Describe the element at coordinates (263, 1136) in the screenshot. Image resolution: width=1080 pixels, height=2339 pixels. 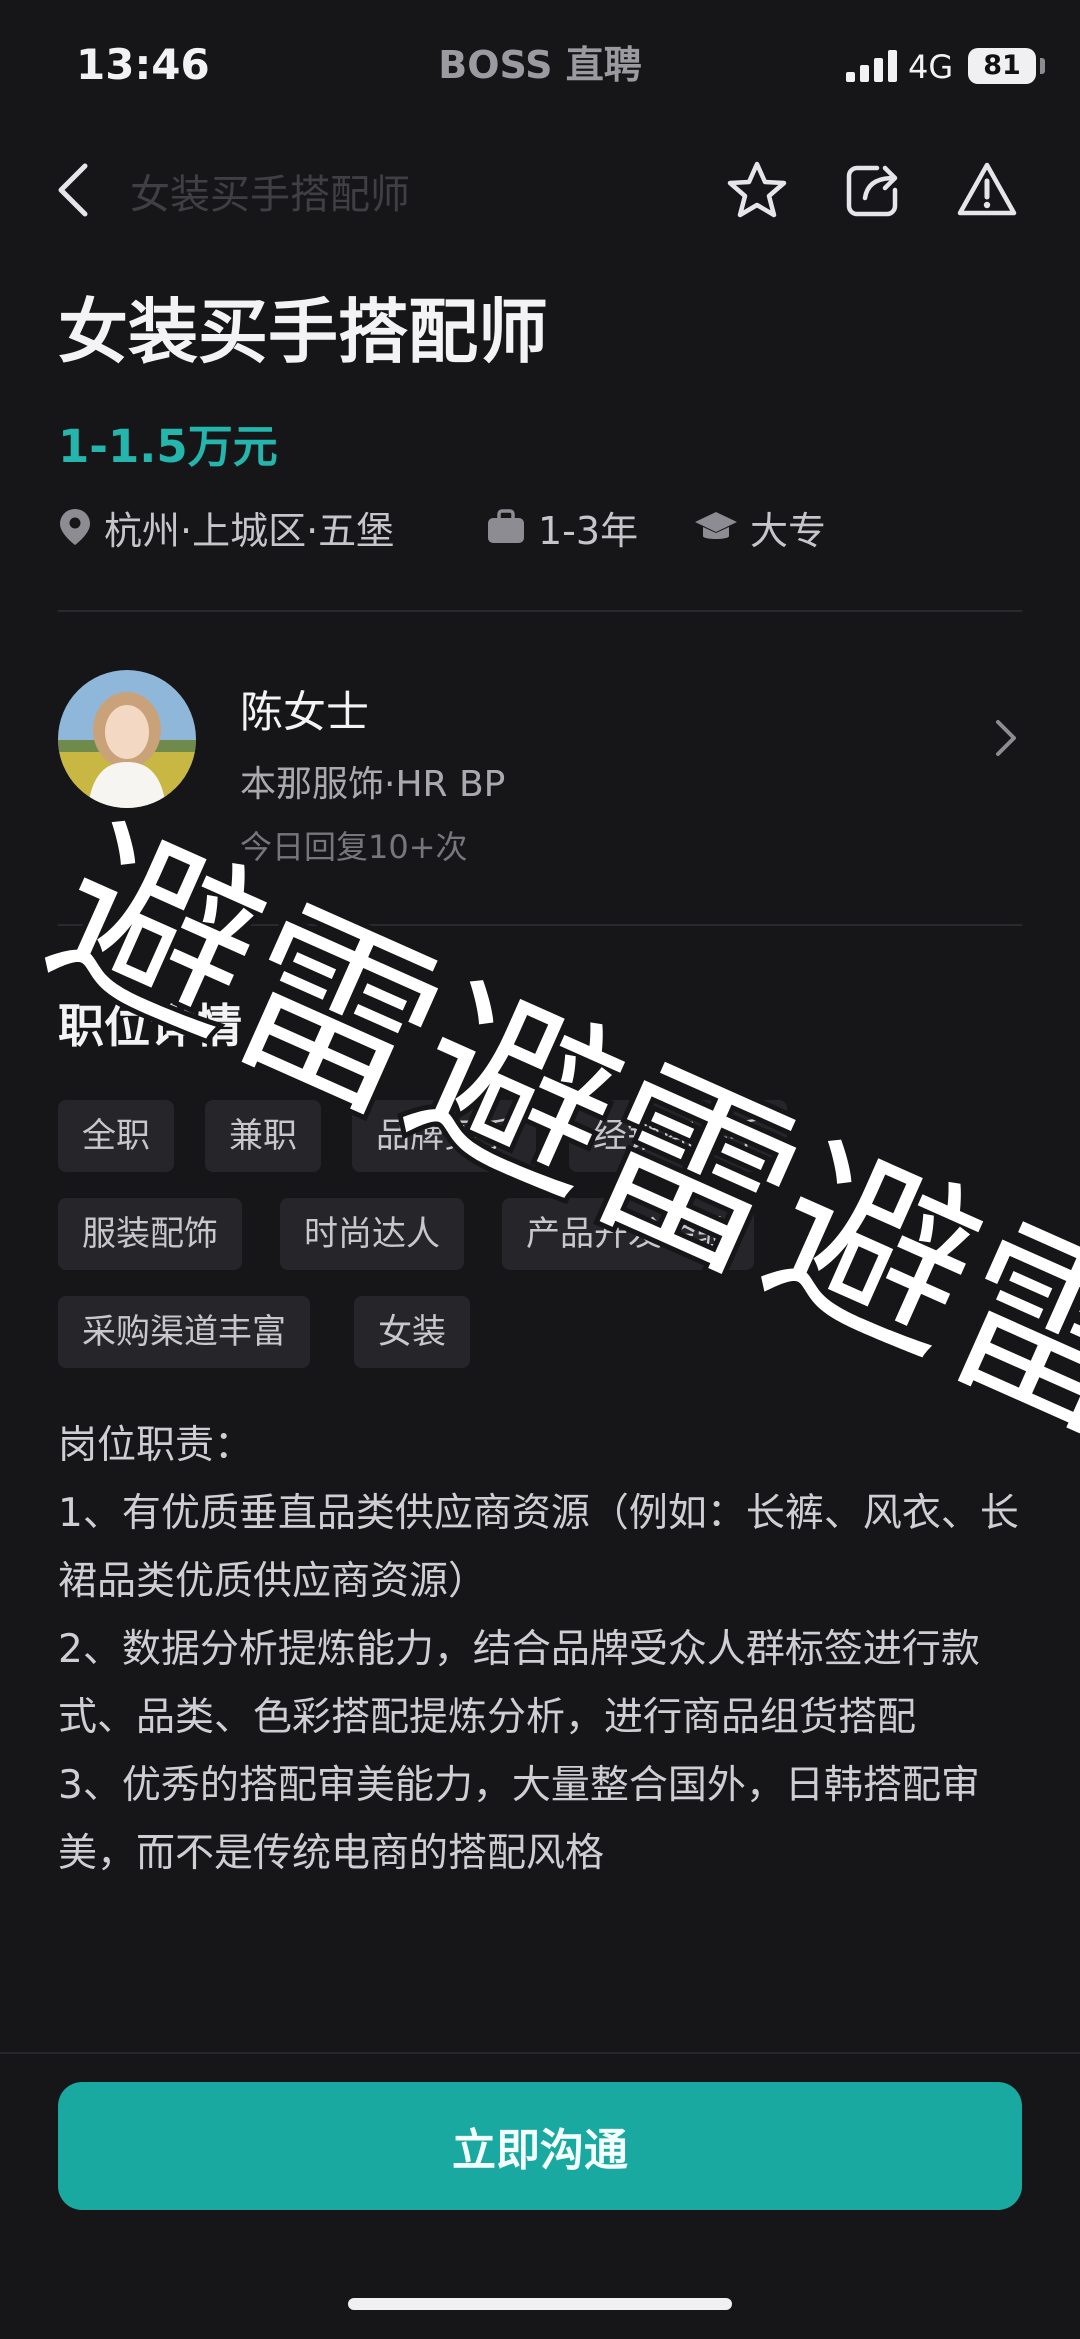
I see `job-tag: 兼职` at that location.